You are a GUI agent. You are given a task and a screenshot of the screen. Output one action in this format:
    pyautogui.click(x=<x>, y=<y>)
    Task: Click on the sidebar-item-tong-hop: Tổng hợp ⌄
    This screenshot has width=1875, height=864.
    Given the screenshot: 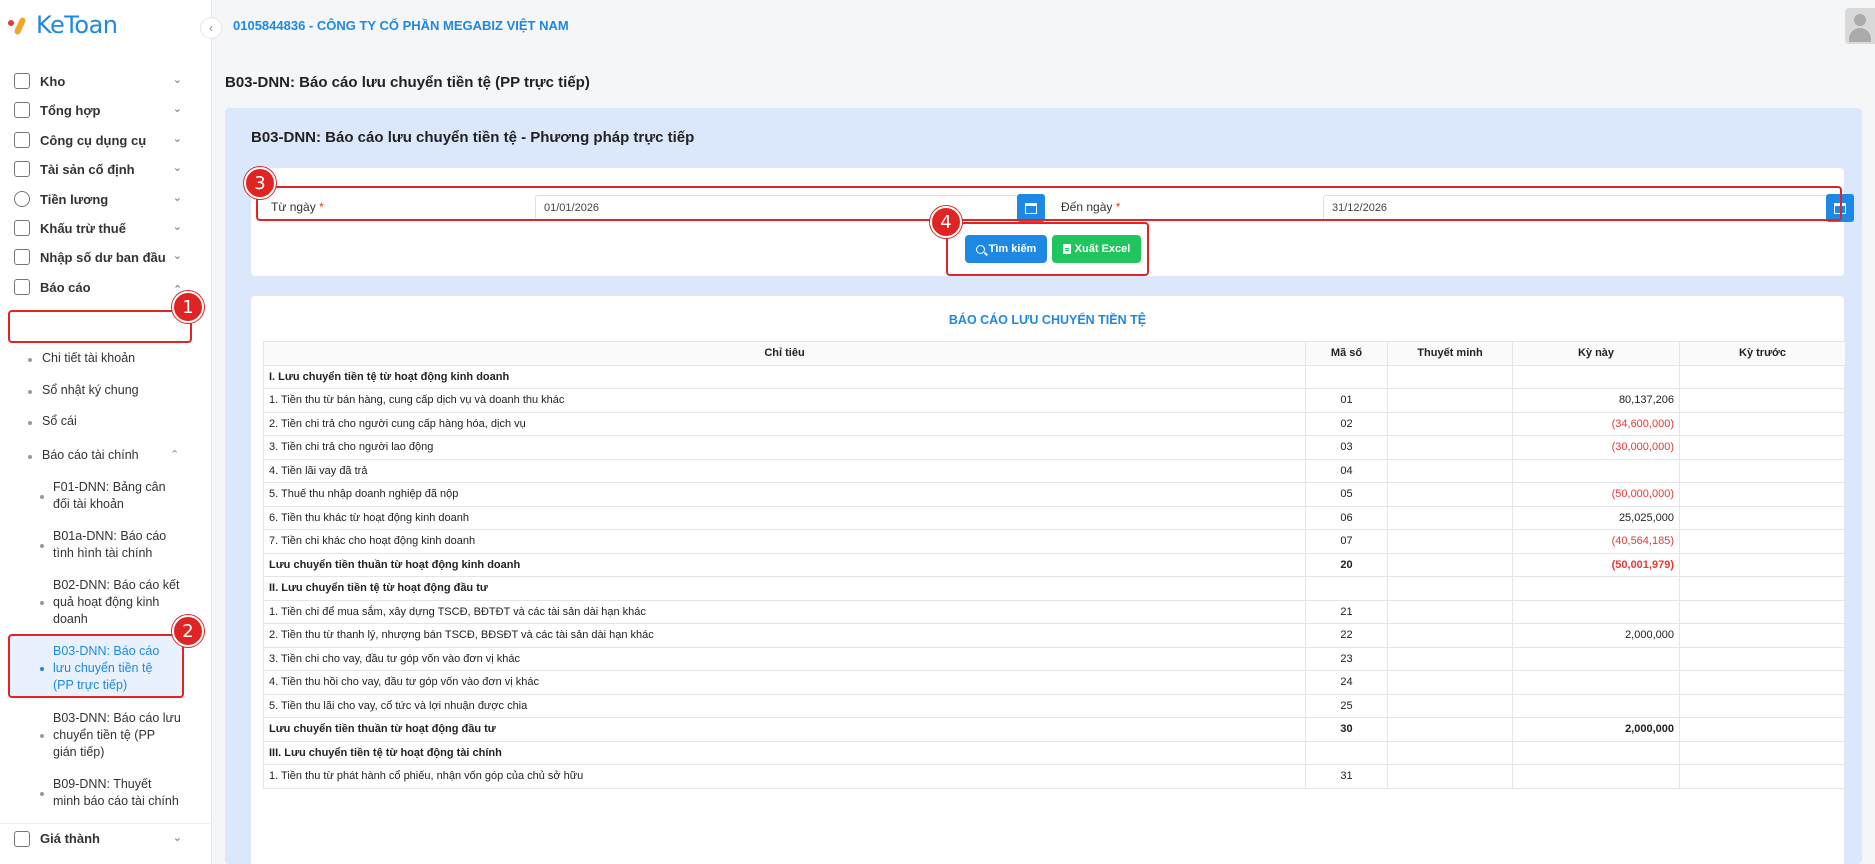 What is the action you would take?
    pyautogui.click(x=106, y=110)
    